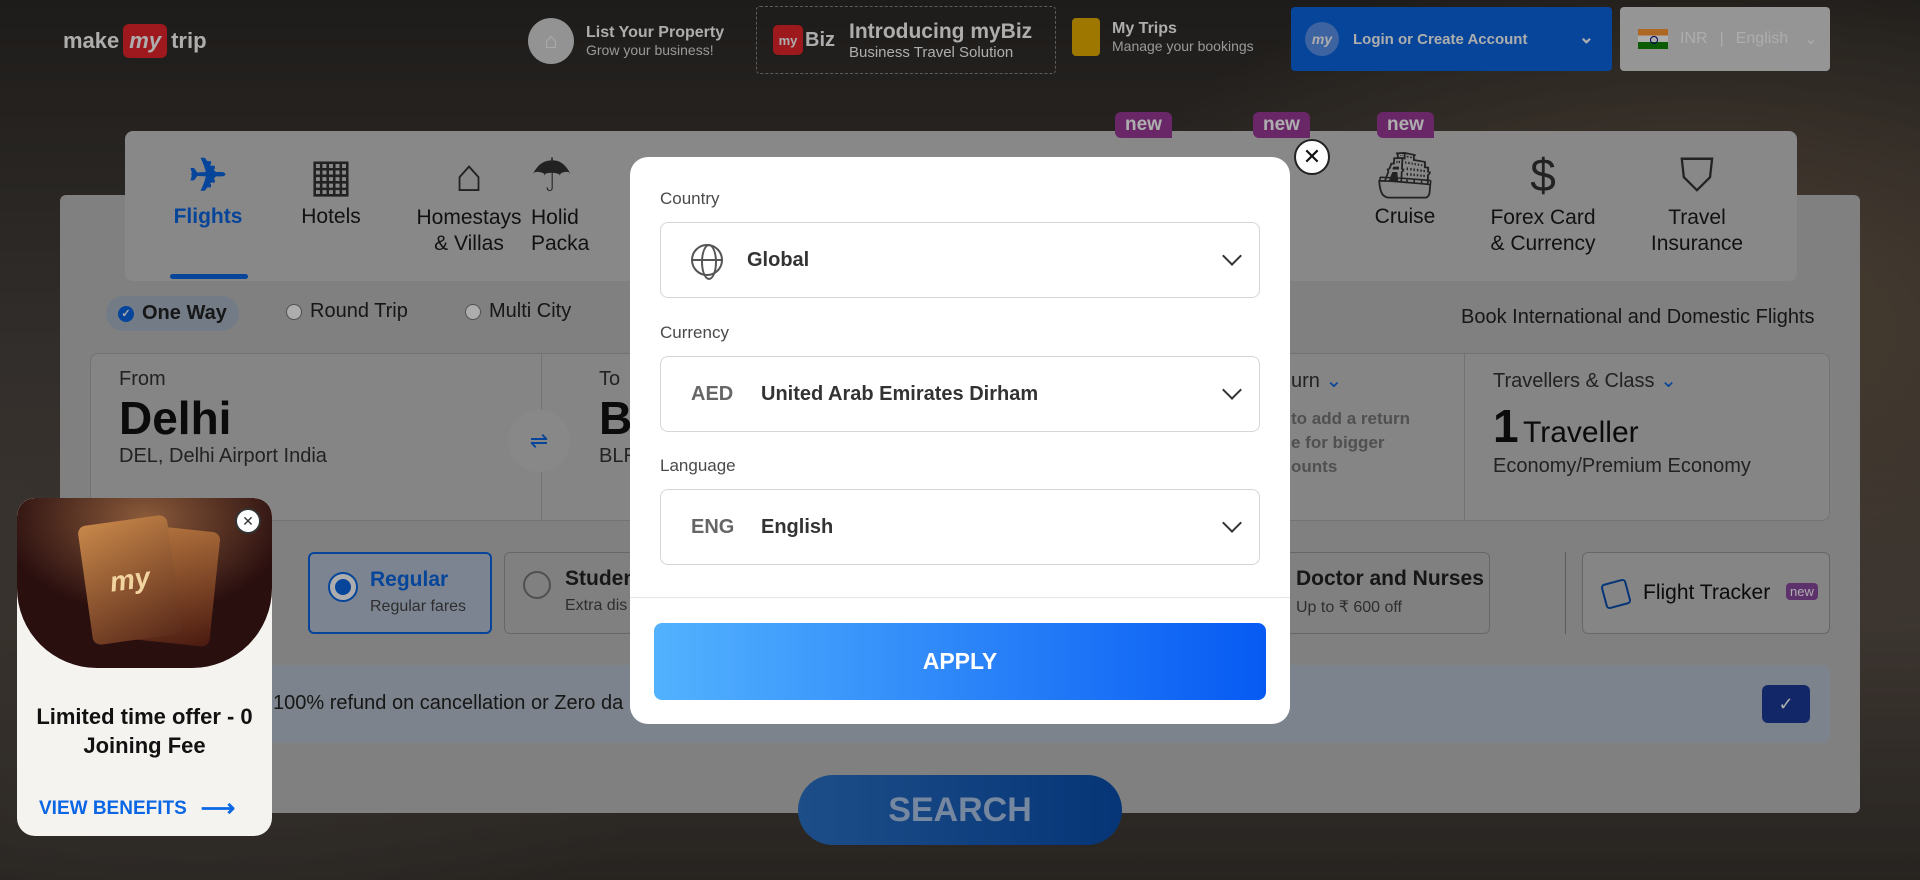 This screenshot has height=880, width=1920. What do you see at coordinates (960, 597) in the screenshot?
I see `modal-divider` at bounding box center [960, 597].